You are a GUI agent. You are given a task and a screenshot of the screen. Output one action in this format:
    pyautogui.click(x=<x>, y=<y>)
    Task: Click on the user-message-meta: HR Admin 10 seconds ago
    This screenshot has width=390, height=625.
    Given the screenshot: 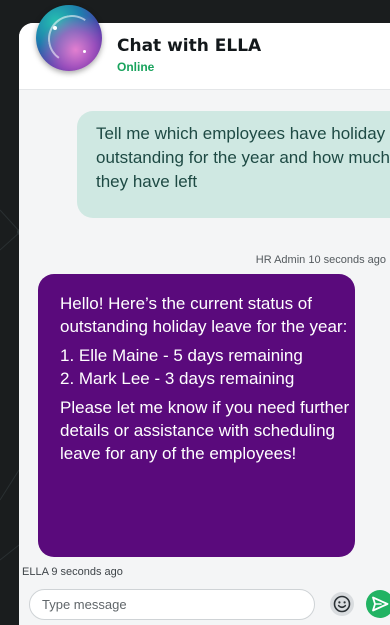 What is the action you would take?
    pyautogui.click(x=320, y=260)
    